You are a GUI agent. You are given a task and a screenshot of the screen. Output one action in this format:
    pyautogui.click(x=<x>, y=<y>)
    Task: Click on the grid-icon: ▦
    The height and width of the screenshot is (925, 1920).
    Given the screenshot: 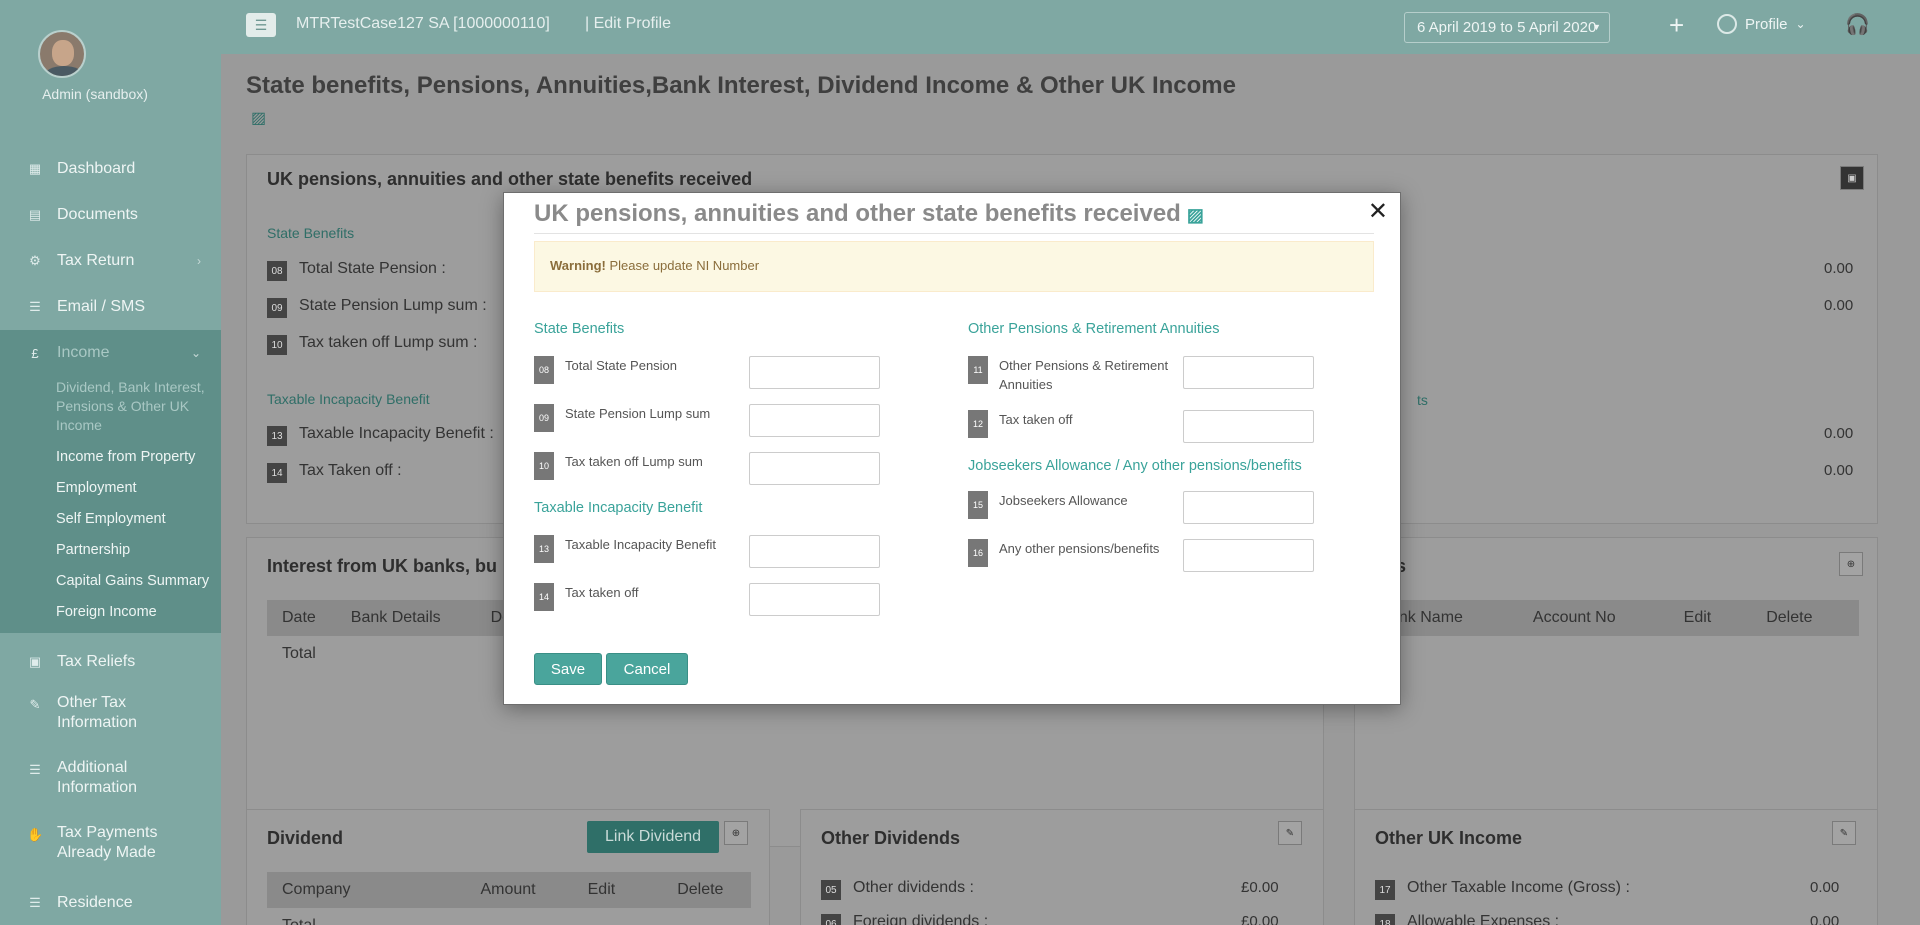 What is the action you would take?
    pyautogui.click(x=35, y=168)
    